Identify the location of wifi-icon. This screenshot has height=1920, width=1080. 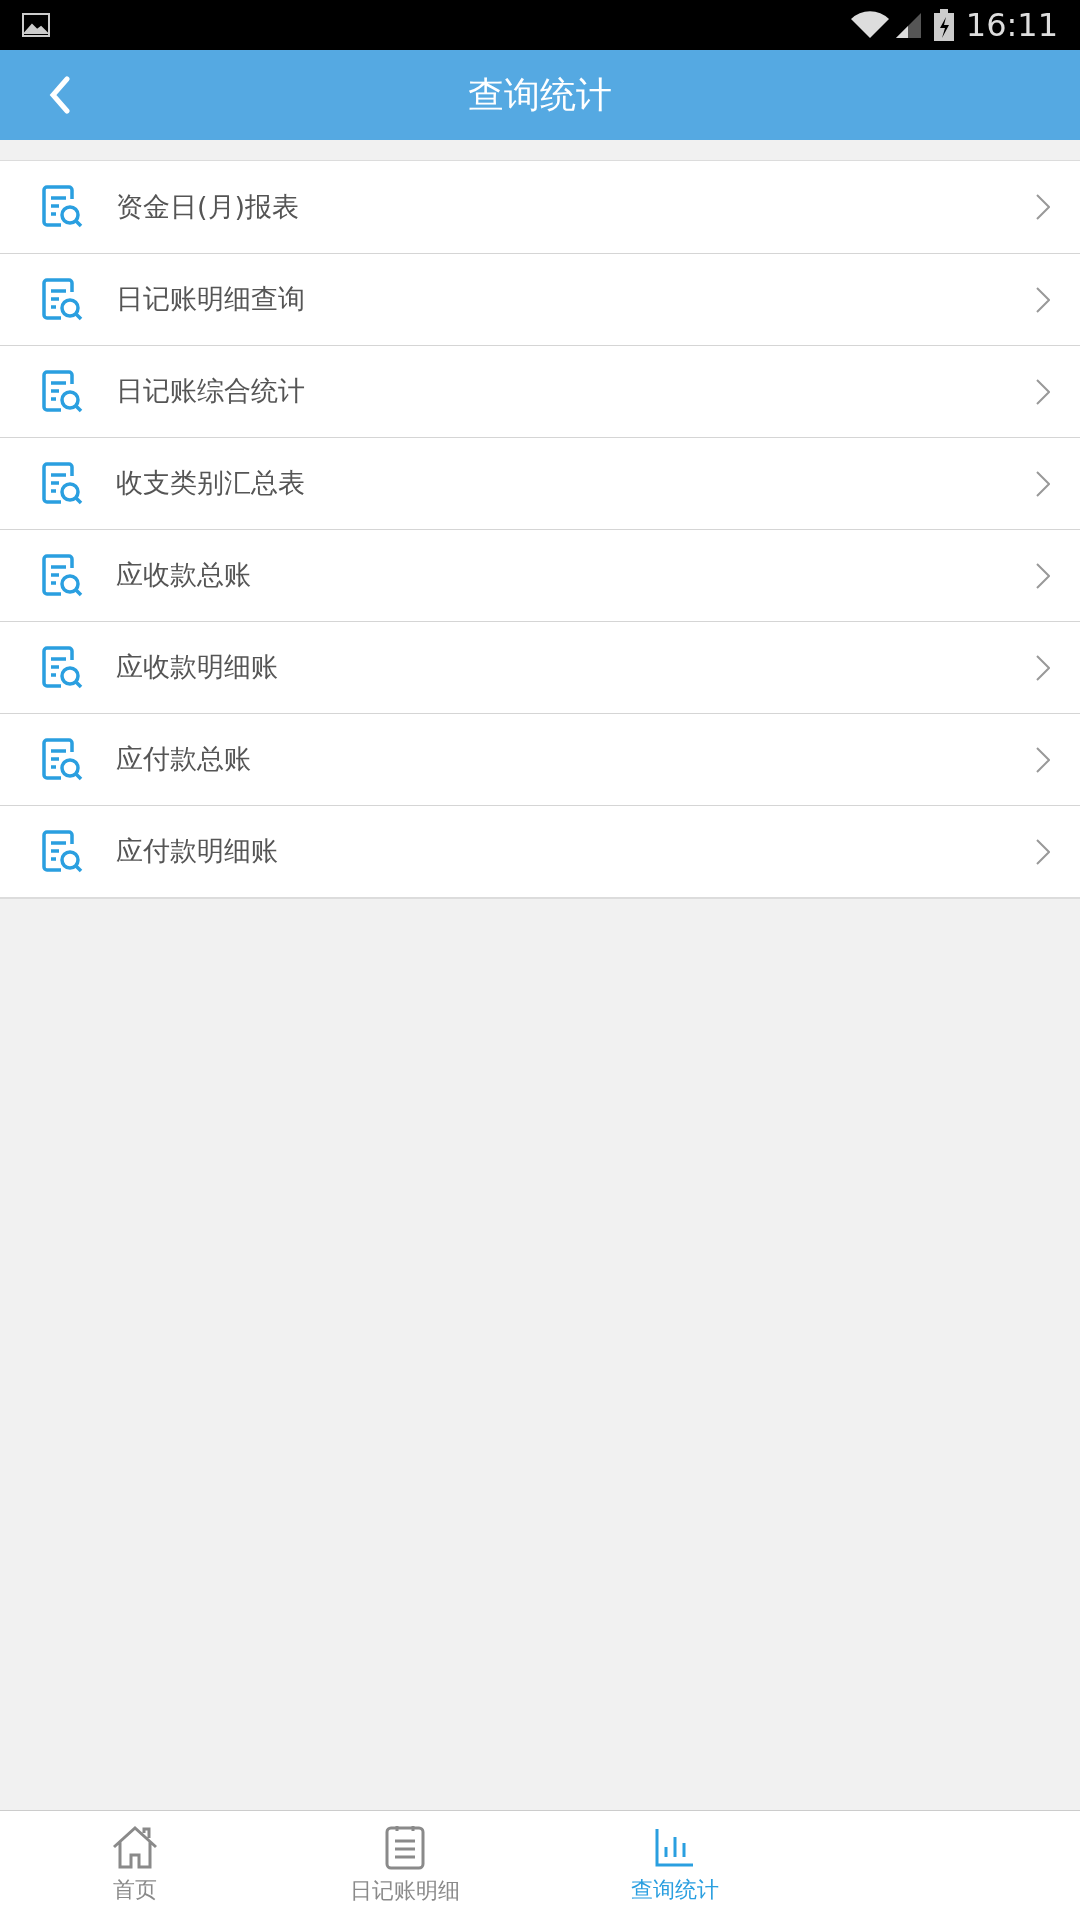
(869, 25).